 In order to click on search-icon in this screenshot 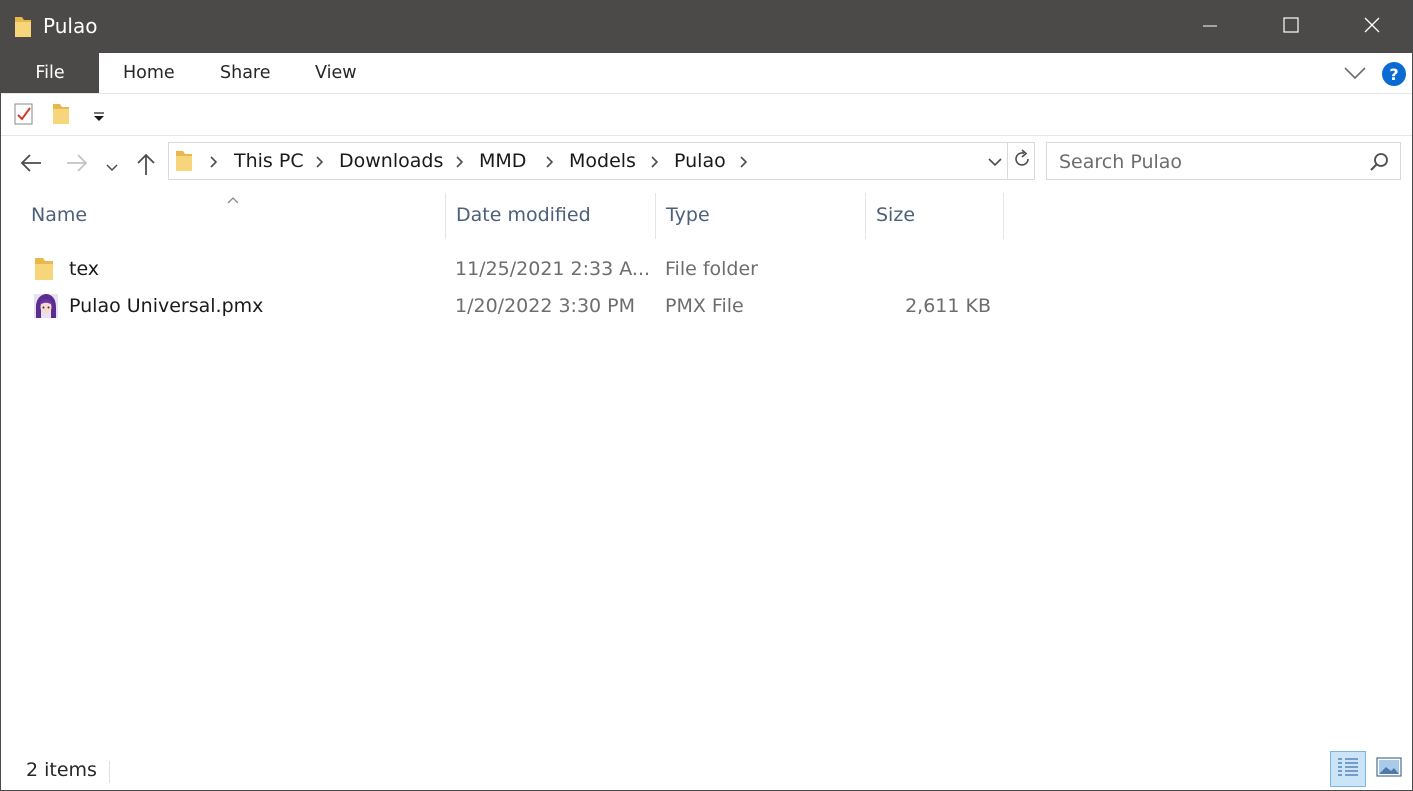, I will do `click(1379, 164)`.